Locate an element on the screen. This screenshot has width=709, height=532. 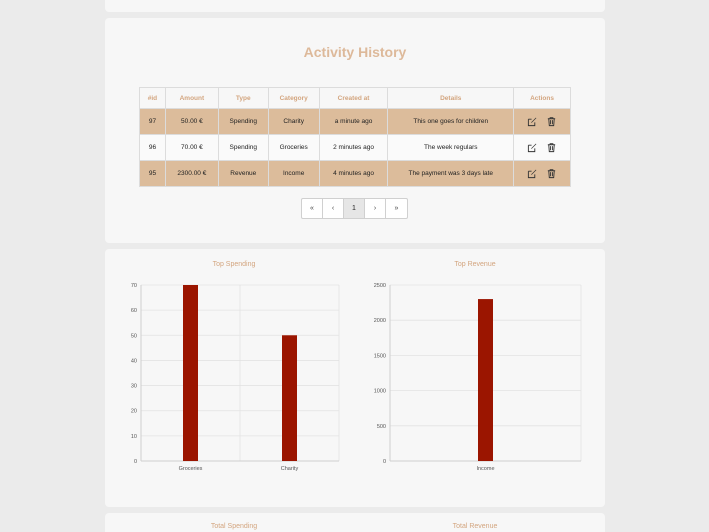
column-header-amount: Amount is located at coordinates (191, 98).